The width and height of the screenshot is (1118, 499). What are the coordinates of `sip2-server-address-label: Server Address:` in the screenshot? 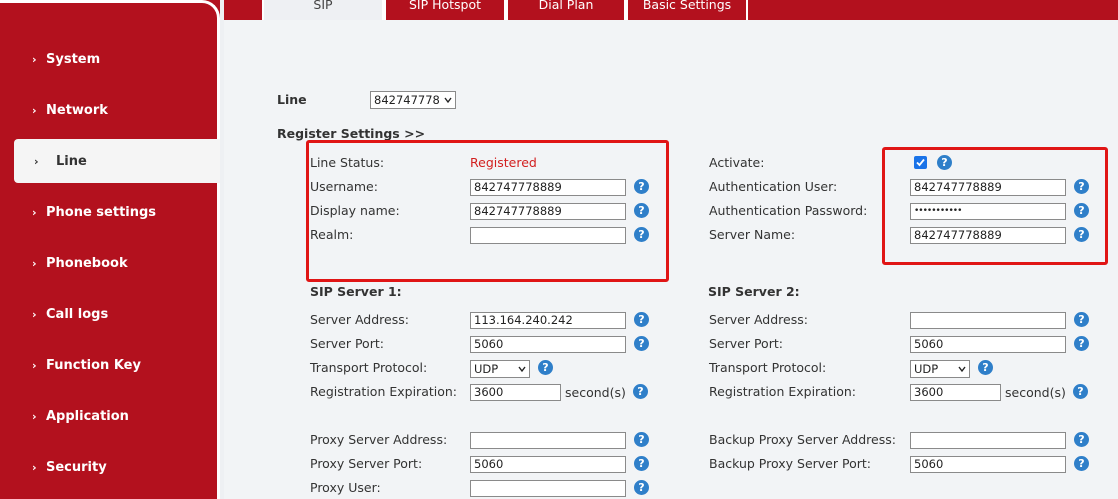 It's located at (758, 319).